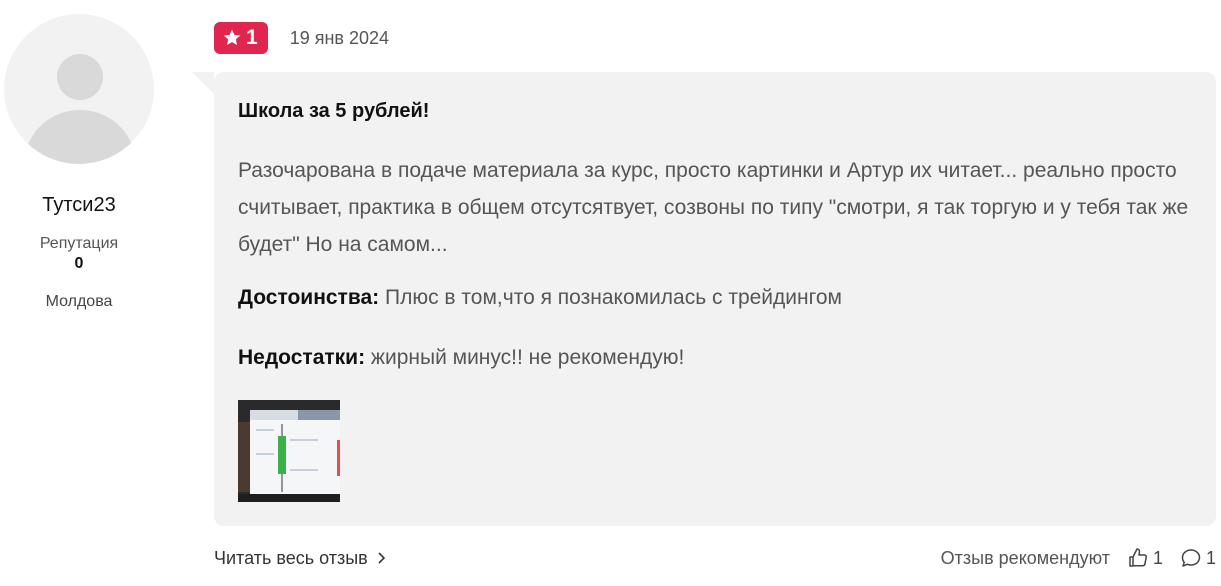 The height and width of the screenshot is (586, 1221). I want to click on rating-value: 1, so click(252, 37).